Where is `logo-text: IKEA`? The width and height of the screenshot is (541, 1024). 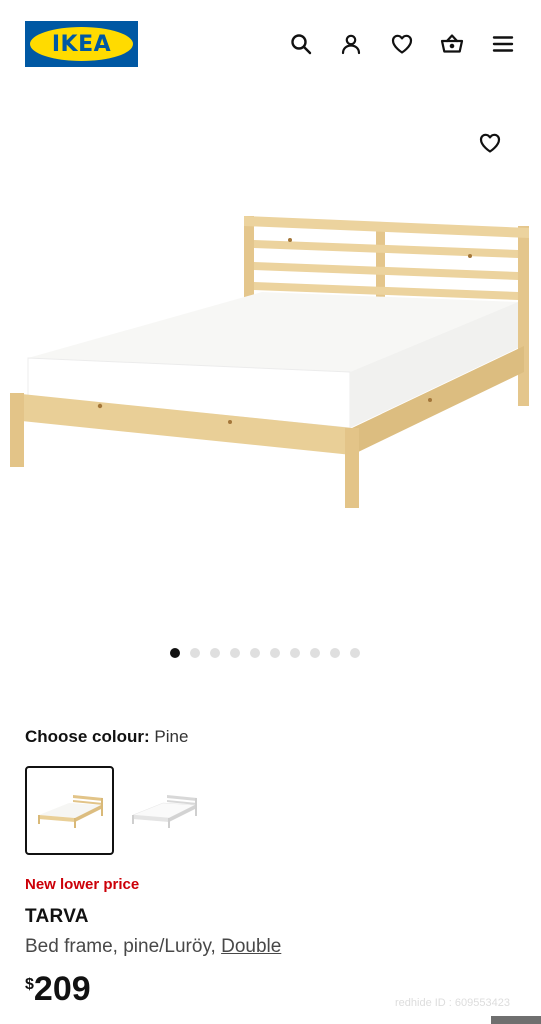
logo-text: IKEA is located at coordinates (81, 44).